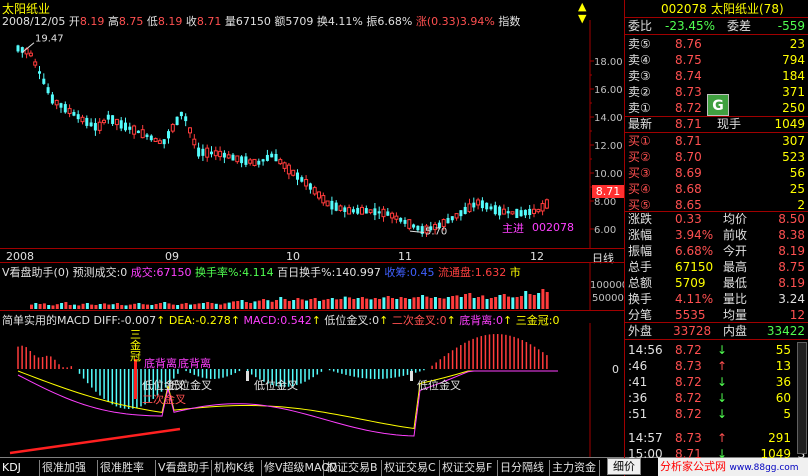 The width and height of the screenshot is (808, 476). What do you see at coordinates (716, 173) in the screenshot?
I see `bid-row: 买③ 8.69 56` at bounding box center [716, 173].